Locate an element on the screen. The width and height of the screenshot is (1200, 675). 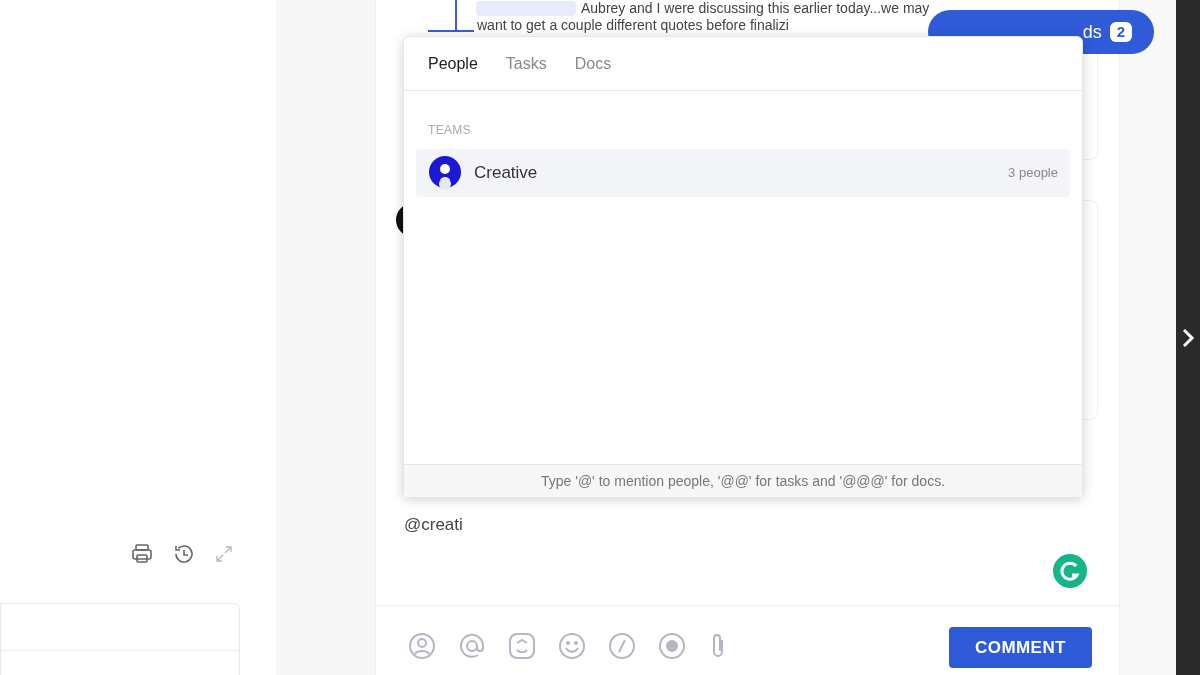
emoji-icon is located at coordinates (572, 646).